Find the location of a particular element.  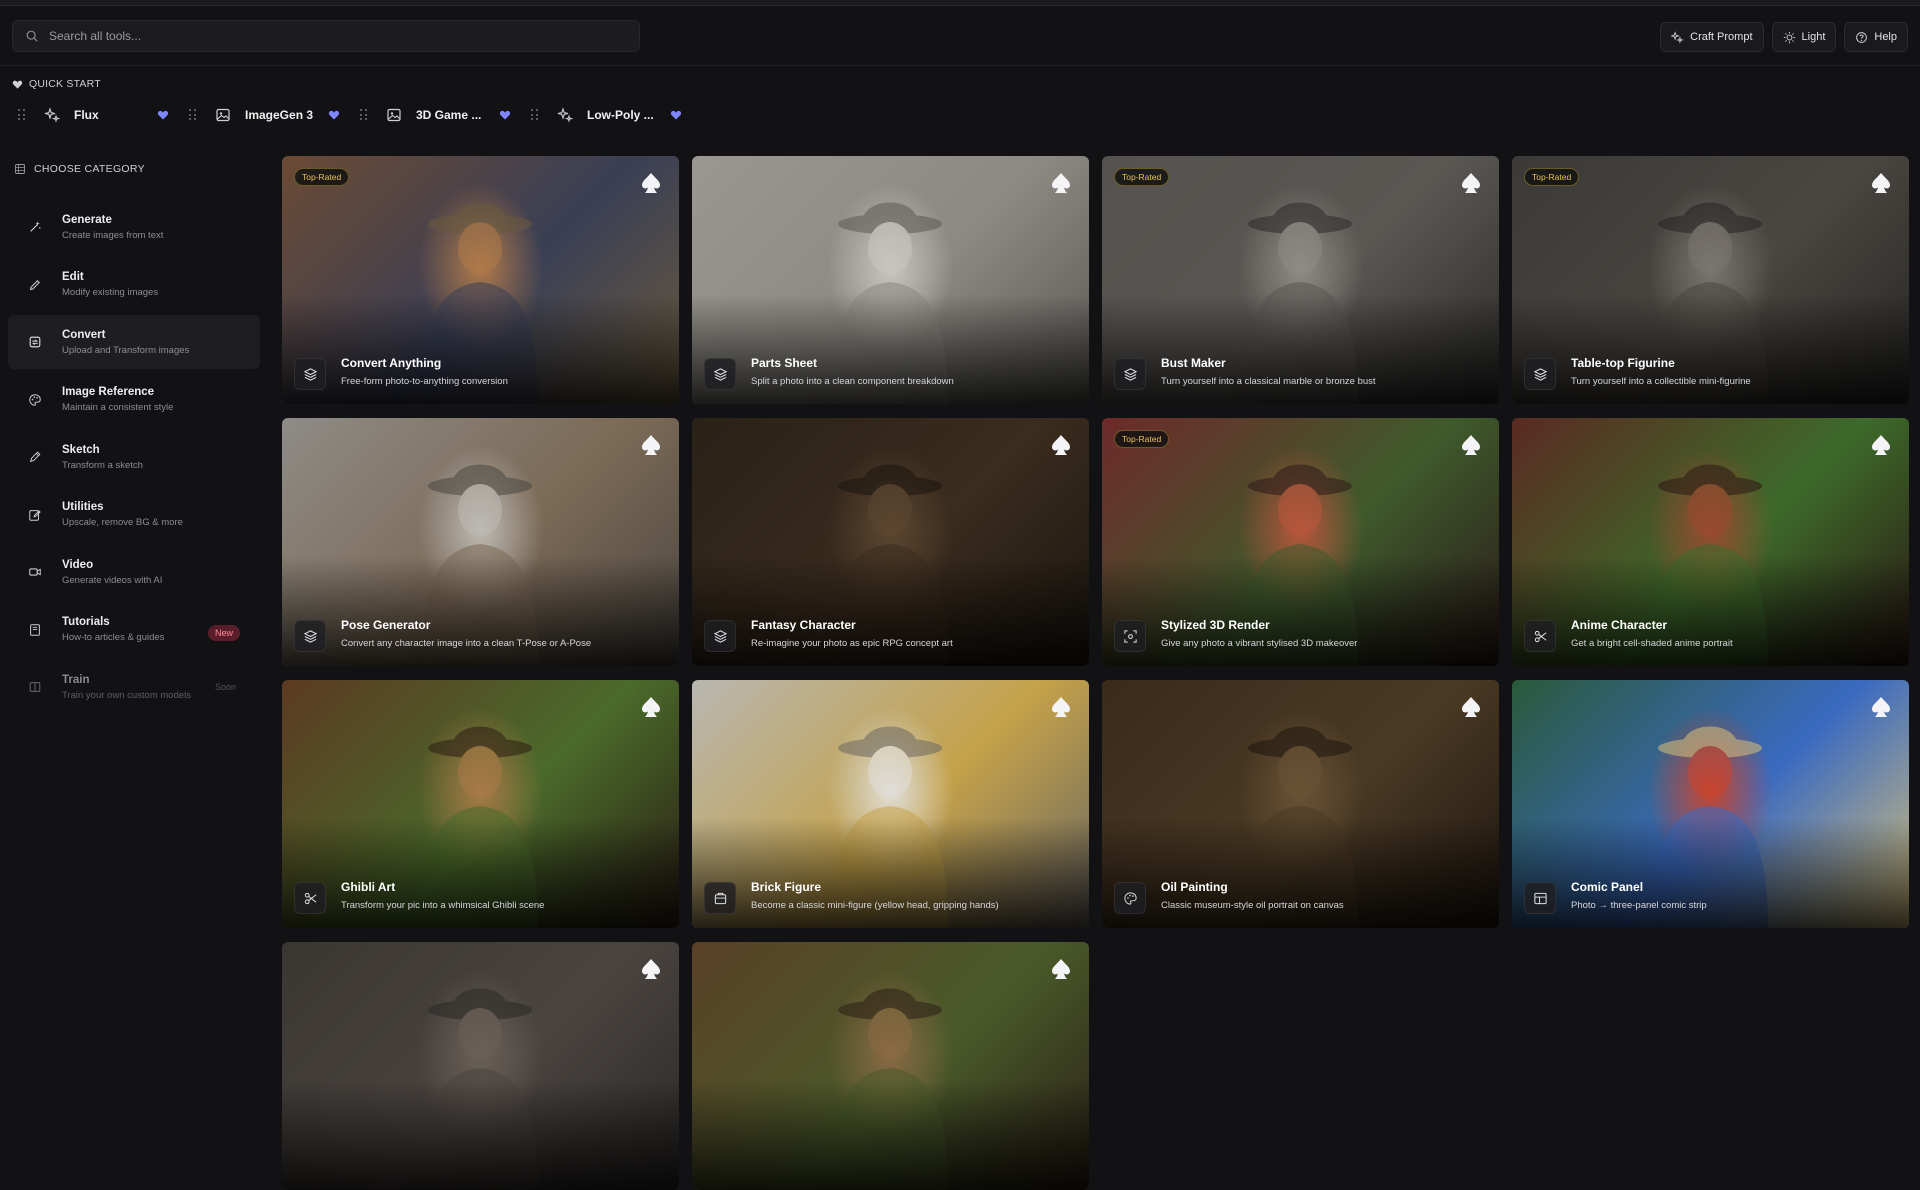

card-title: Oil Painting is located at coordinates (1194, 887).